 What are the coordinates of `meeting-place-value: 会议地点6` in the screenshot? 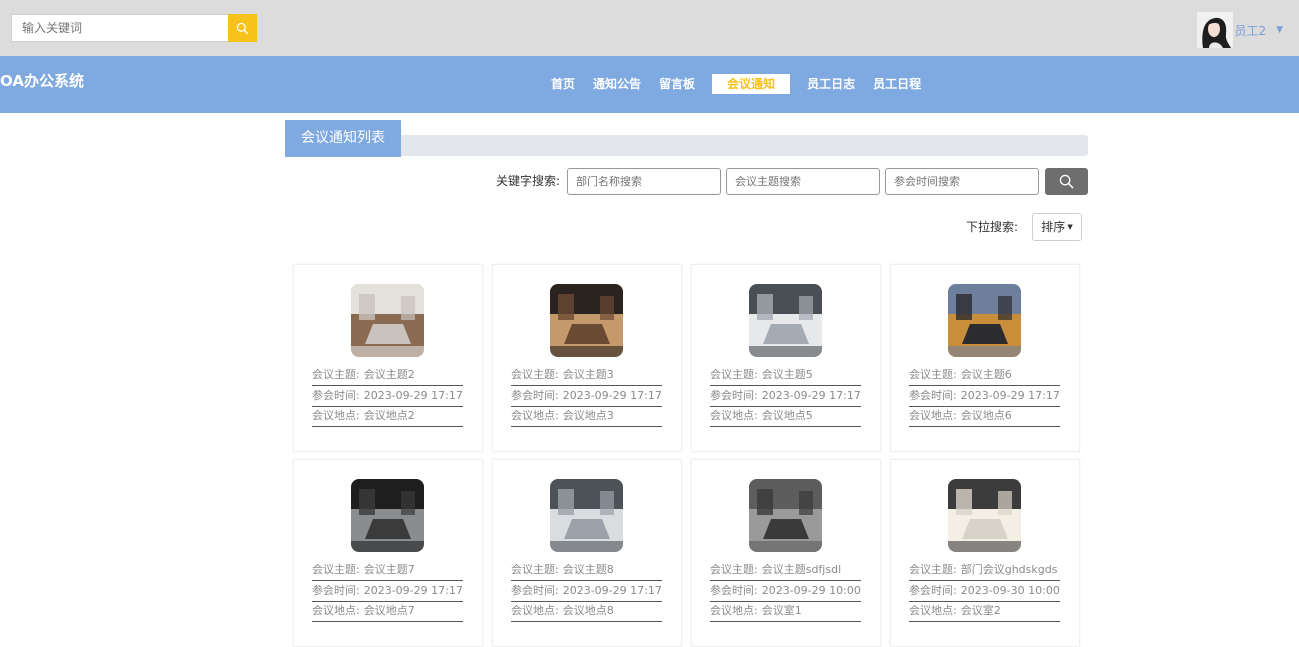 It's located at (986, 415).